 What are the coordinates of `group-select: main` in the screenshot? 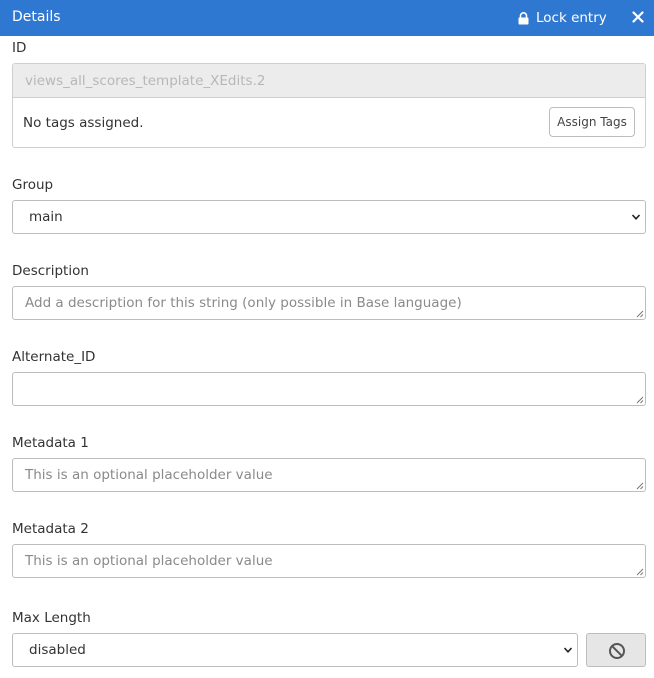 It's located at (329, 217).